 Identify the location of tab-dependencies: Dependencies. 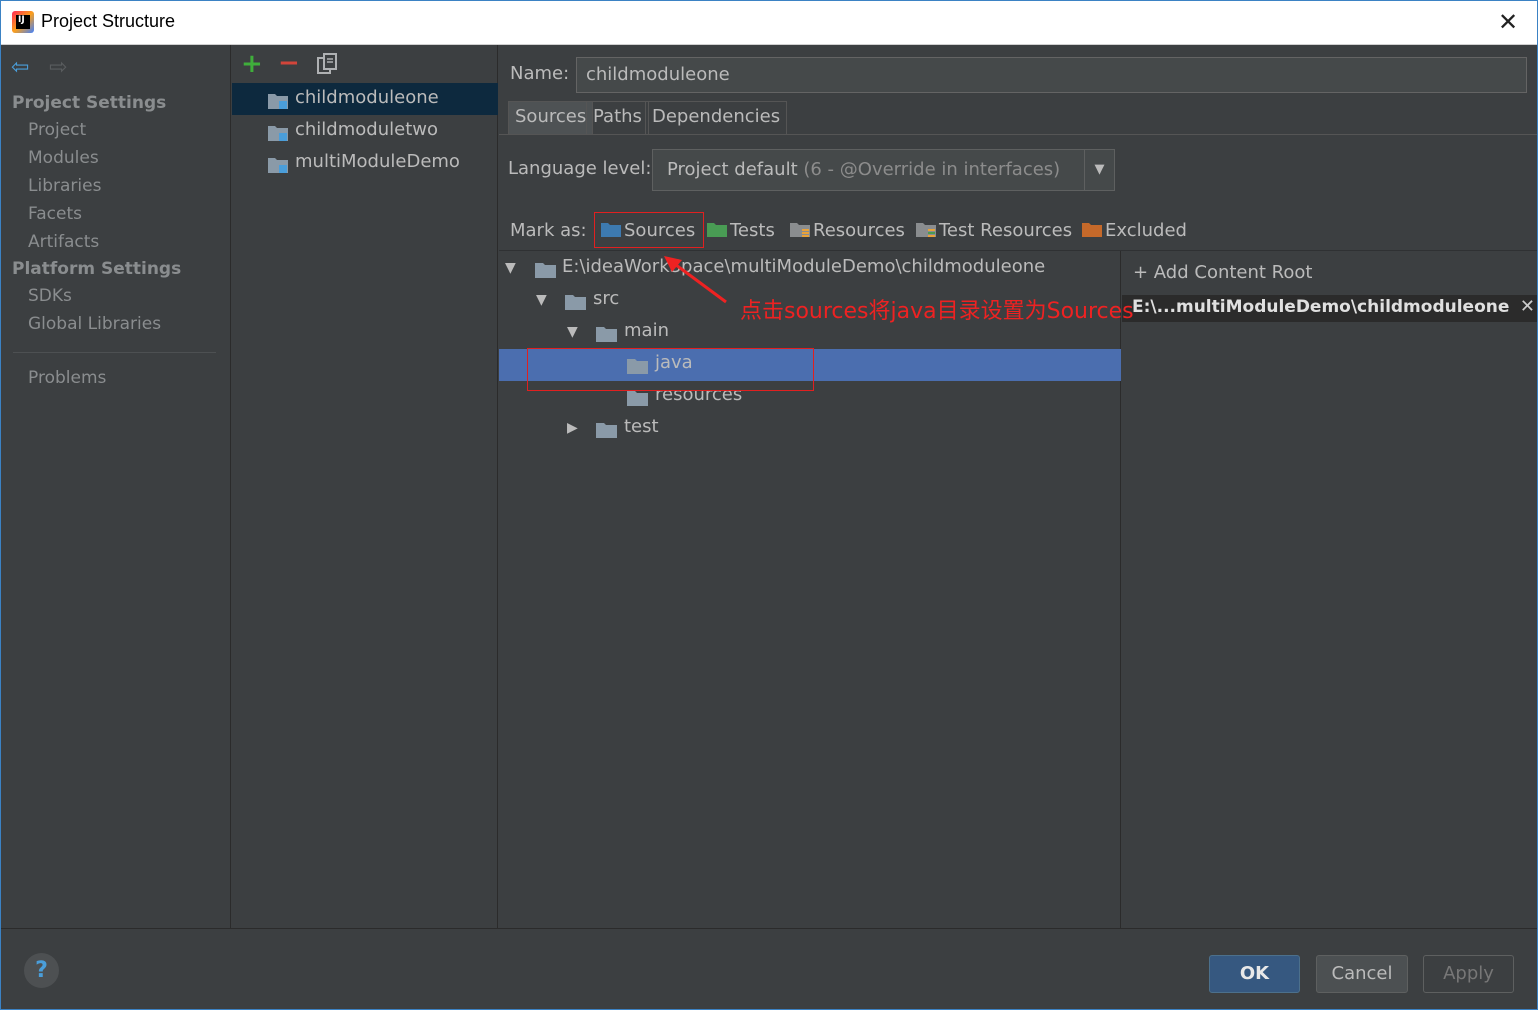
(716, 118).